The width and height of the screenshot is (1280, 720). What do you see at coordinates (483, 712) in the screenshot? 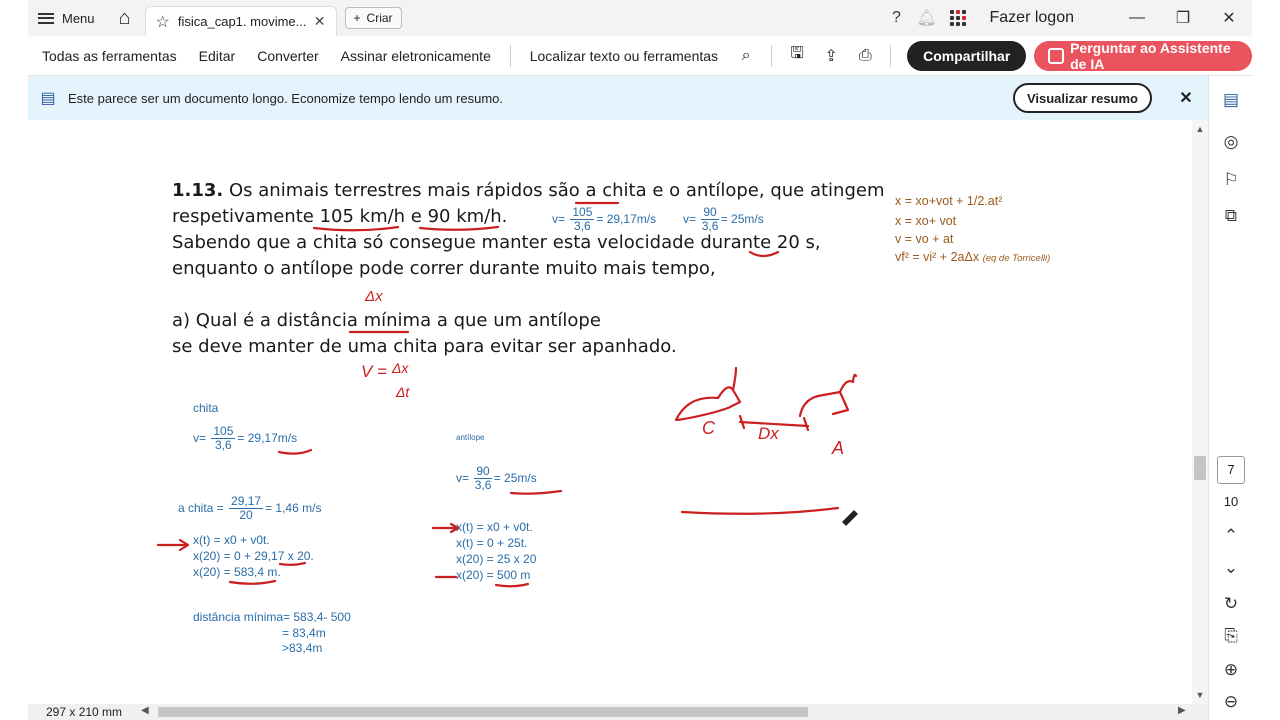
I see `horizontal-scroll-thumb` at bounding box center [483, 712].